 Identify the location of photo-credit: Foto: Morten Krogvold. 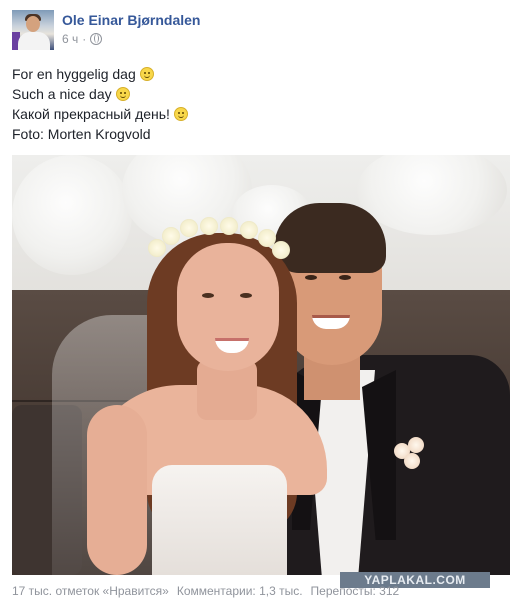
(81, 134).